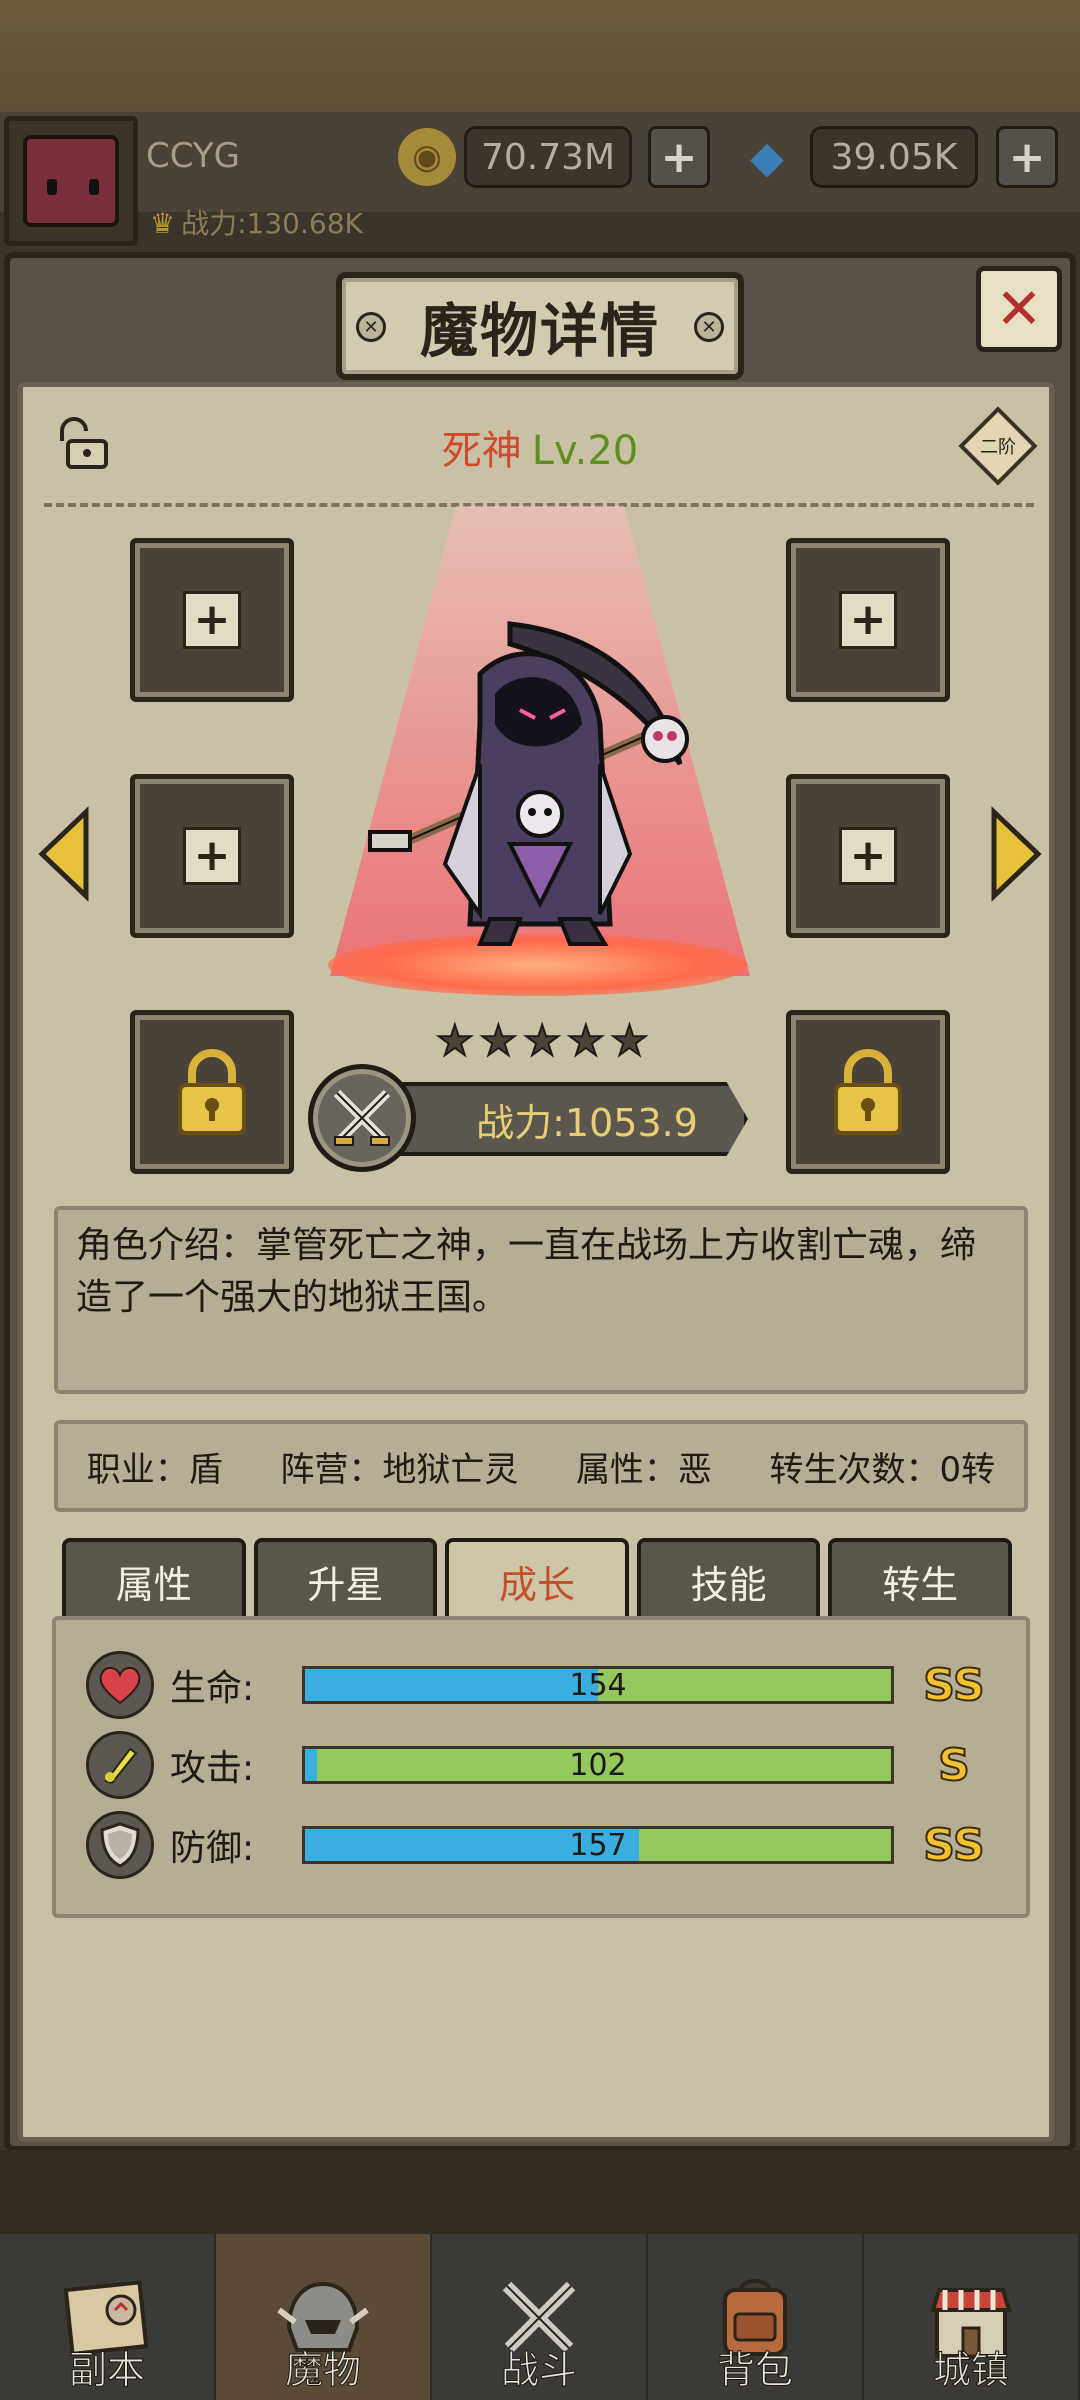 Image resolution: width=1080 pixels, height=2400 pixels. I want to click on monster-info: 职业：盾 阵营：地狱亡灵 属性：恶 转生次数：0转, so click(541, 1466).